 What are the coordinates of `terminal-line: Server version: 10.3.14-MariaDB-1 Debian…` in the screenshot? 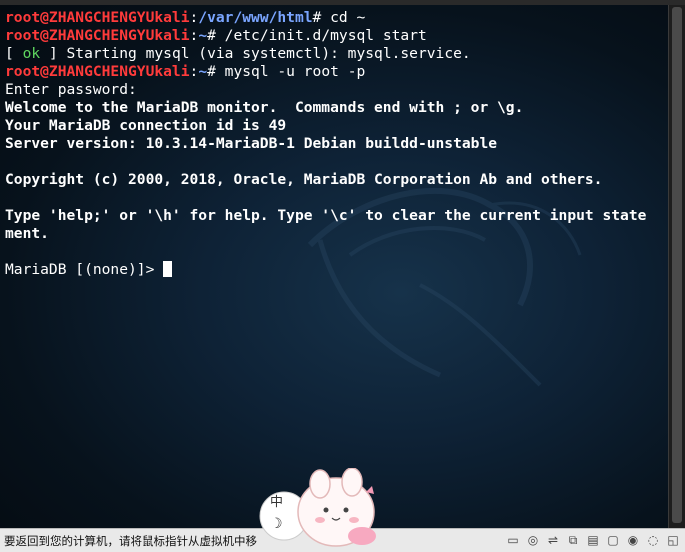 It's located at (251, 143).